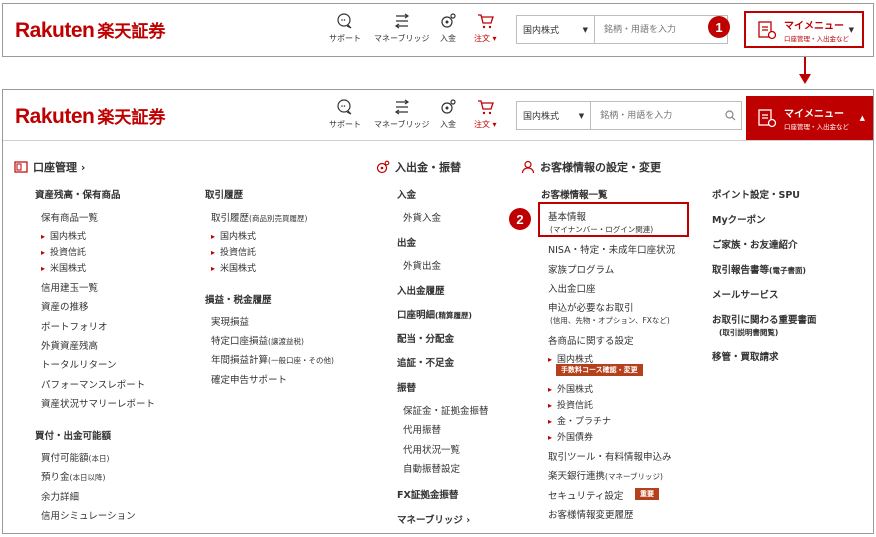  What do you see at coordinates (756, 194) in the screenshot?
I see `link-points-spu: ポイント設定・SPU` at bounding box center [756, 194].